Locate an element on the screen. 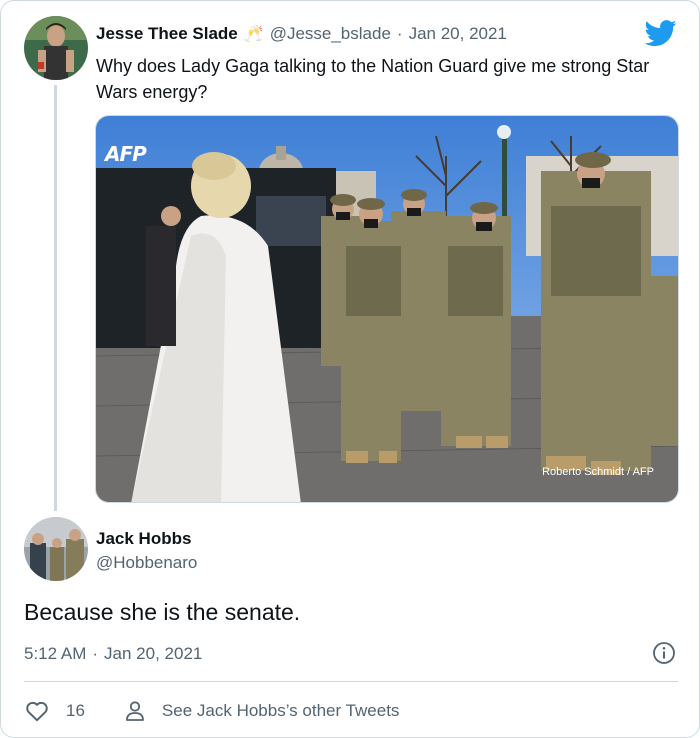 The width and height of the screenshot is (700, 738). info-icon is located at coordinates (664, 653).